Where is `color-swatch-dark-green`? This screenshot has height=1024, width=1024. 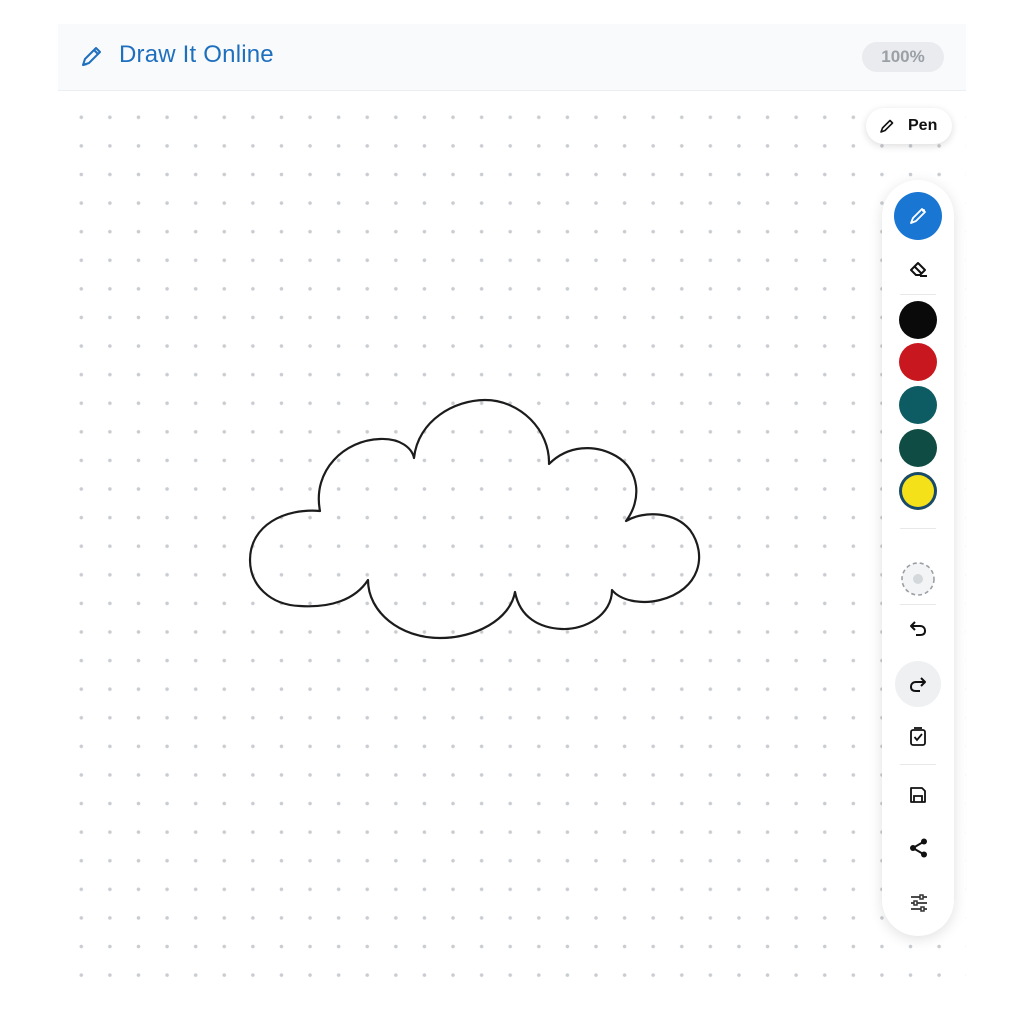
color-swatch-dark-green is located at coordinates (918, 448).